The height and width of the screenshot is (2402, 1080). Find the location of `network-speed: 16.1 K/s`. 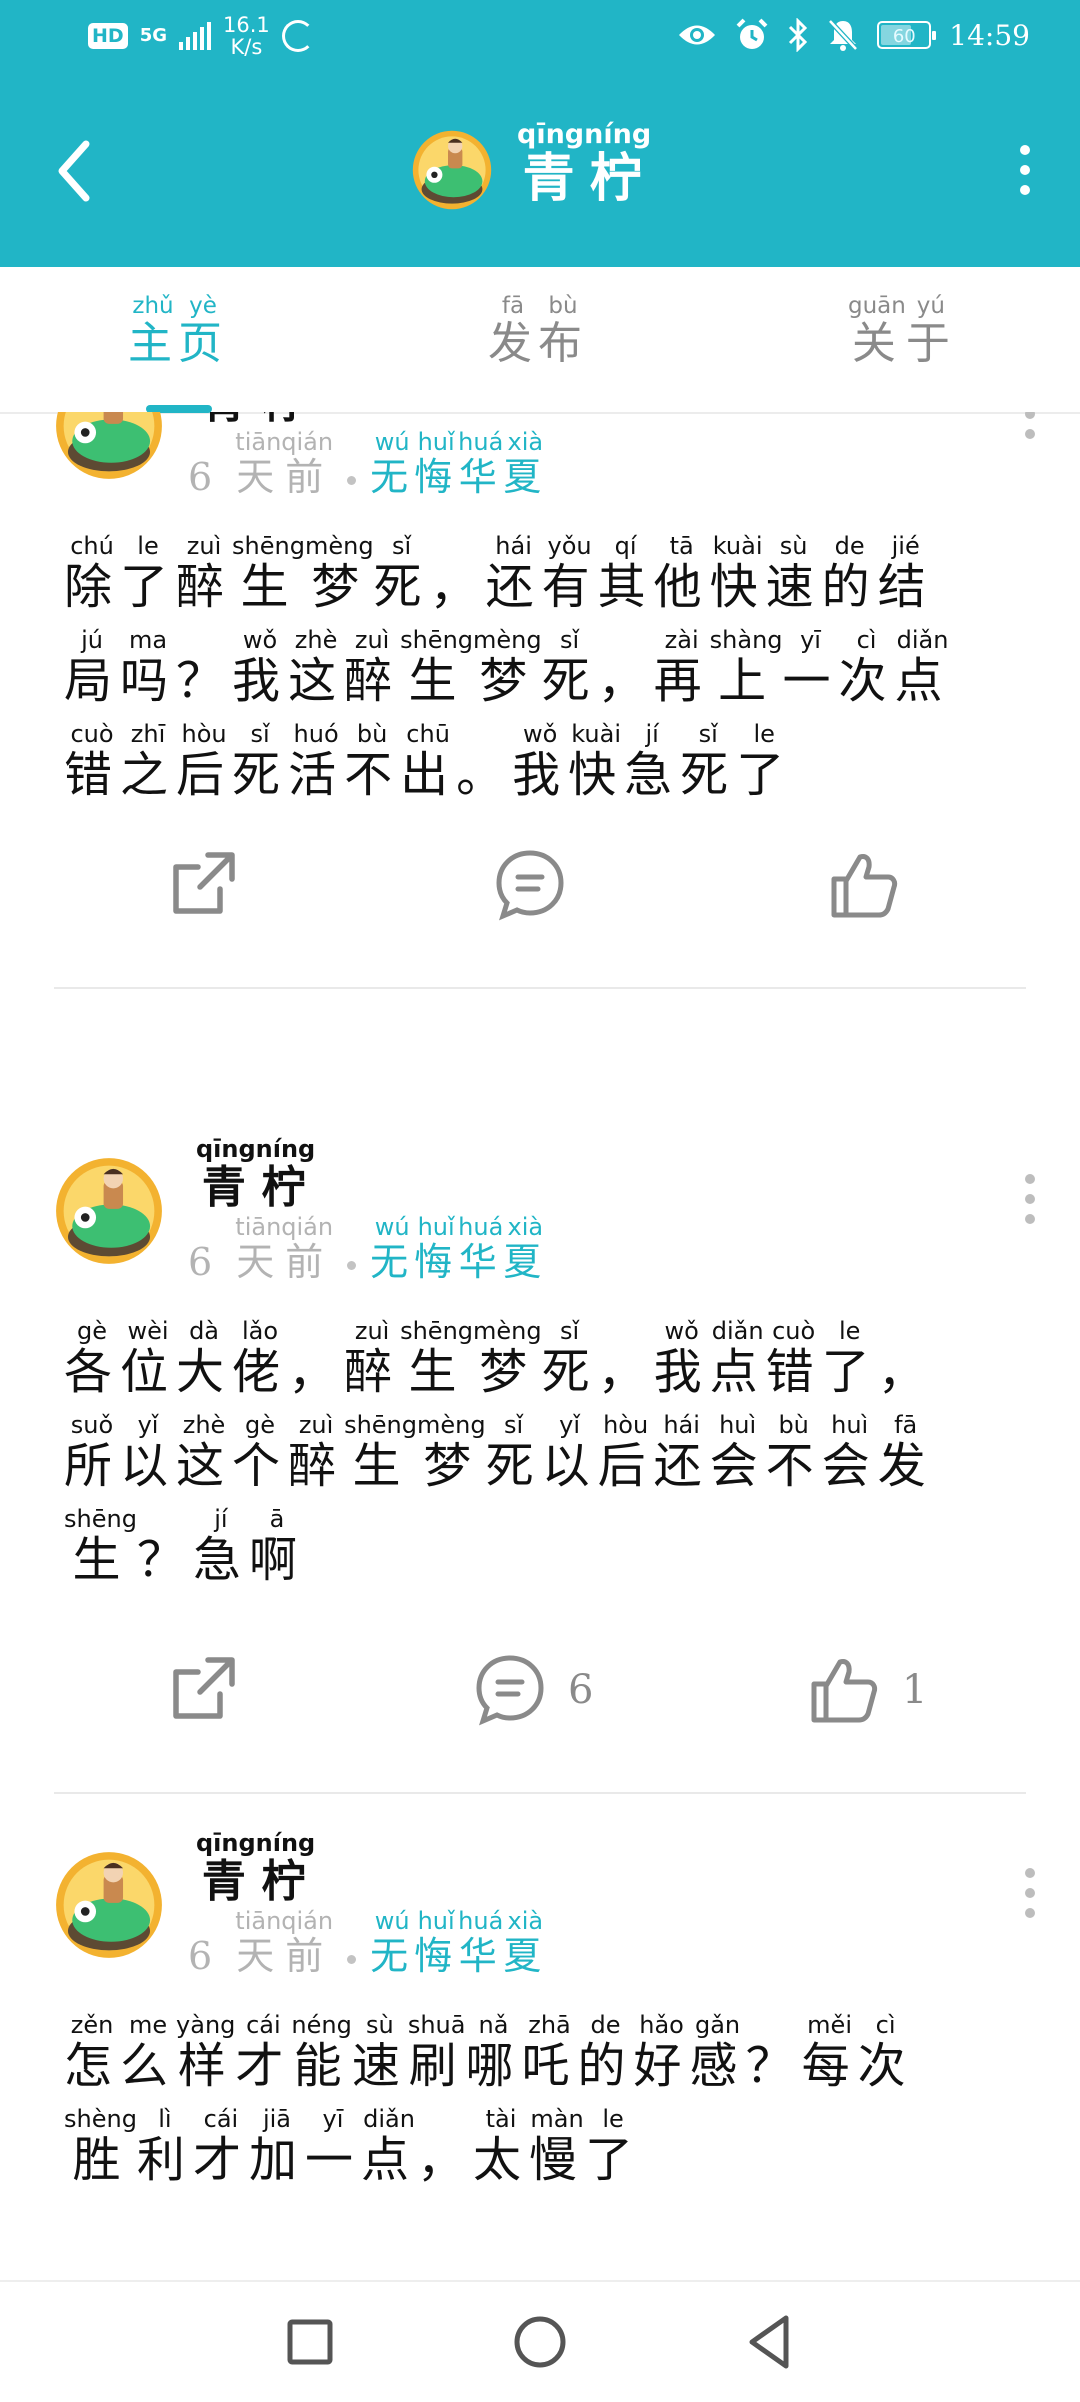

network-speed: 16.1 K/s is located at coordinates (246, 36).